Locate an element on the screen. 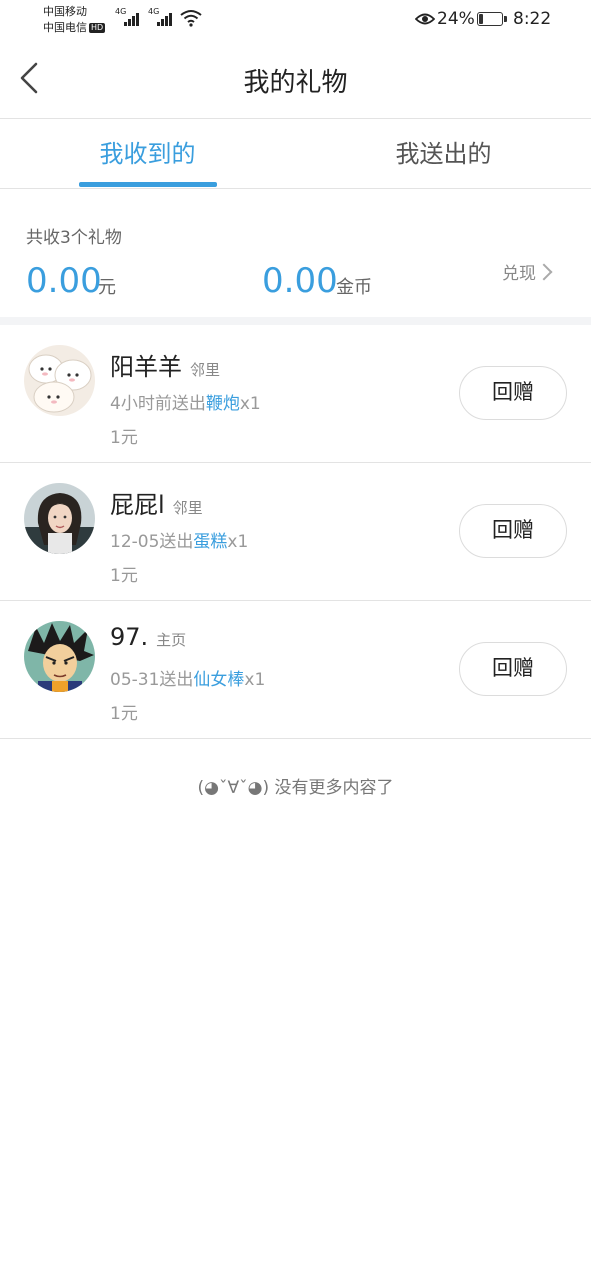 This screenshot has width=591, height=1280. chevron-right-icon is located at coordinates (544, 272).